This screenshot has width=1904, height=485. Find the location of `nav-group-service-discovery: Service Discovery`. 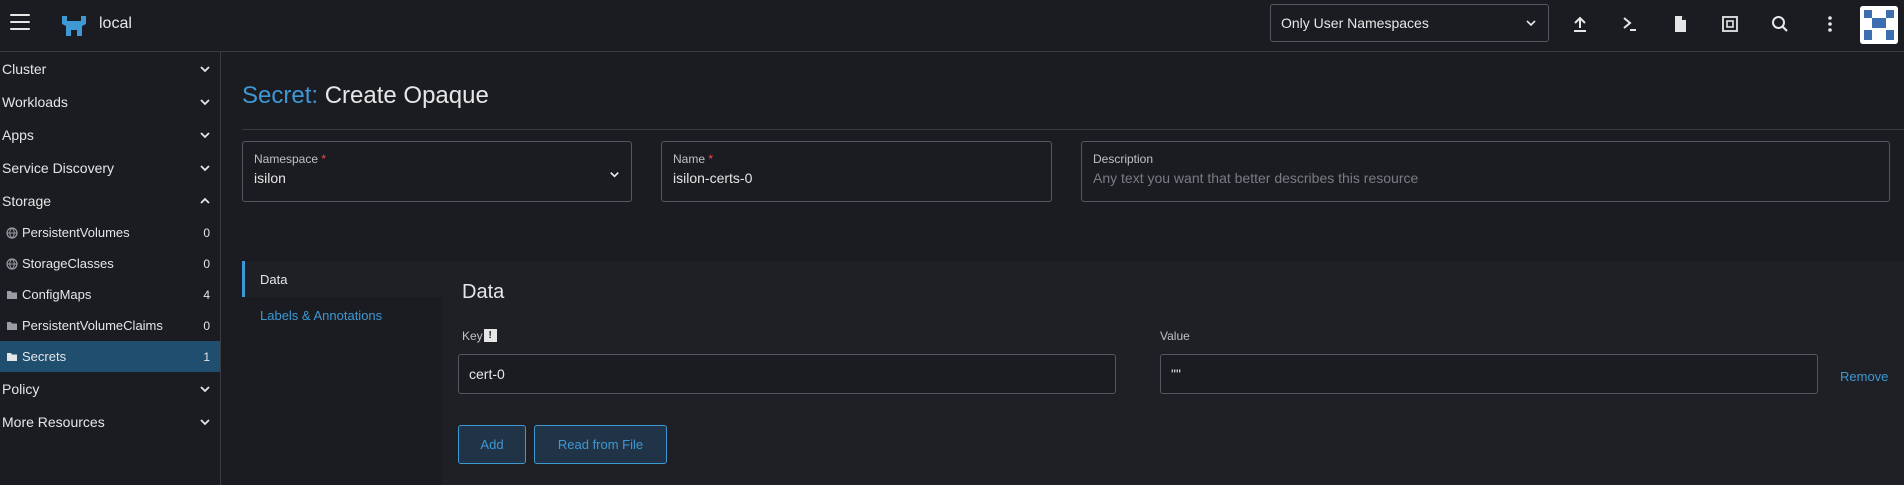

nav-group-service-discovery: Service Discovery is located at coordinates (110, 167).